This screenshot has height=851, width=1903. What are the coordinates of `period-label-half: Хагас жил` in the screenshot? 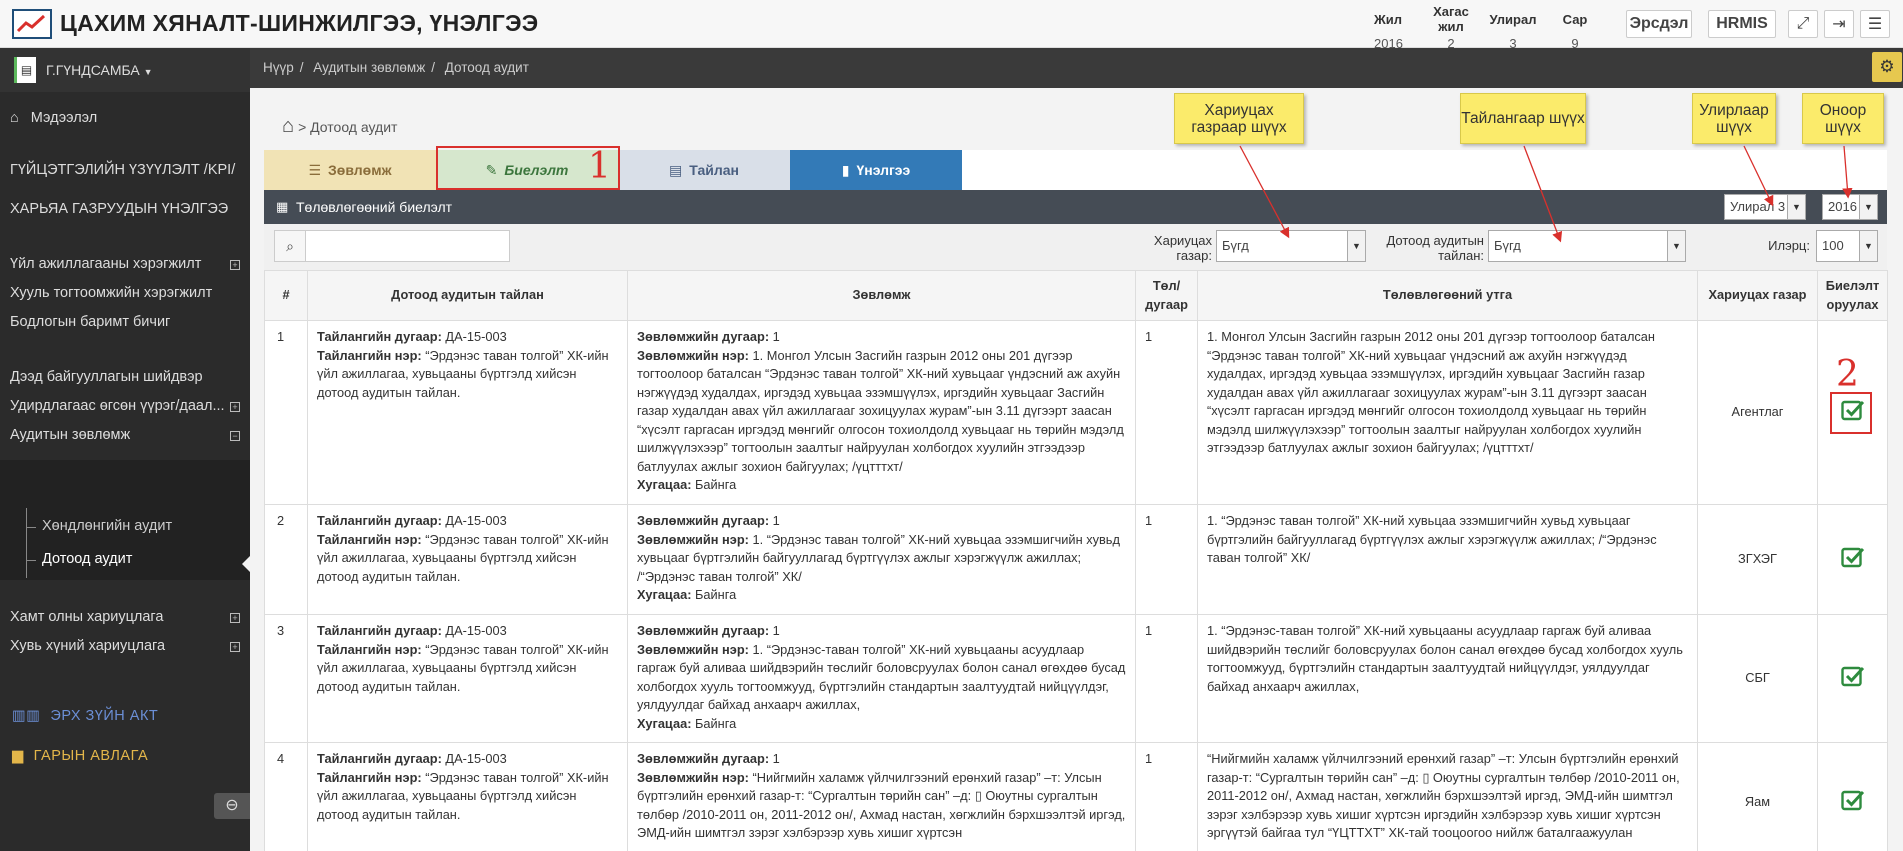 It's located at (1451, 19).